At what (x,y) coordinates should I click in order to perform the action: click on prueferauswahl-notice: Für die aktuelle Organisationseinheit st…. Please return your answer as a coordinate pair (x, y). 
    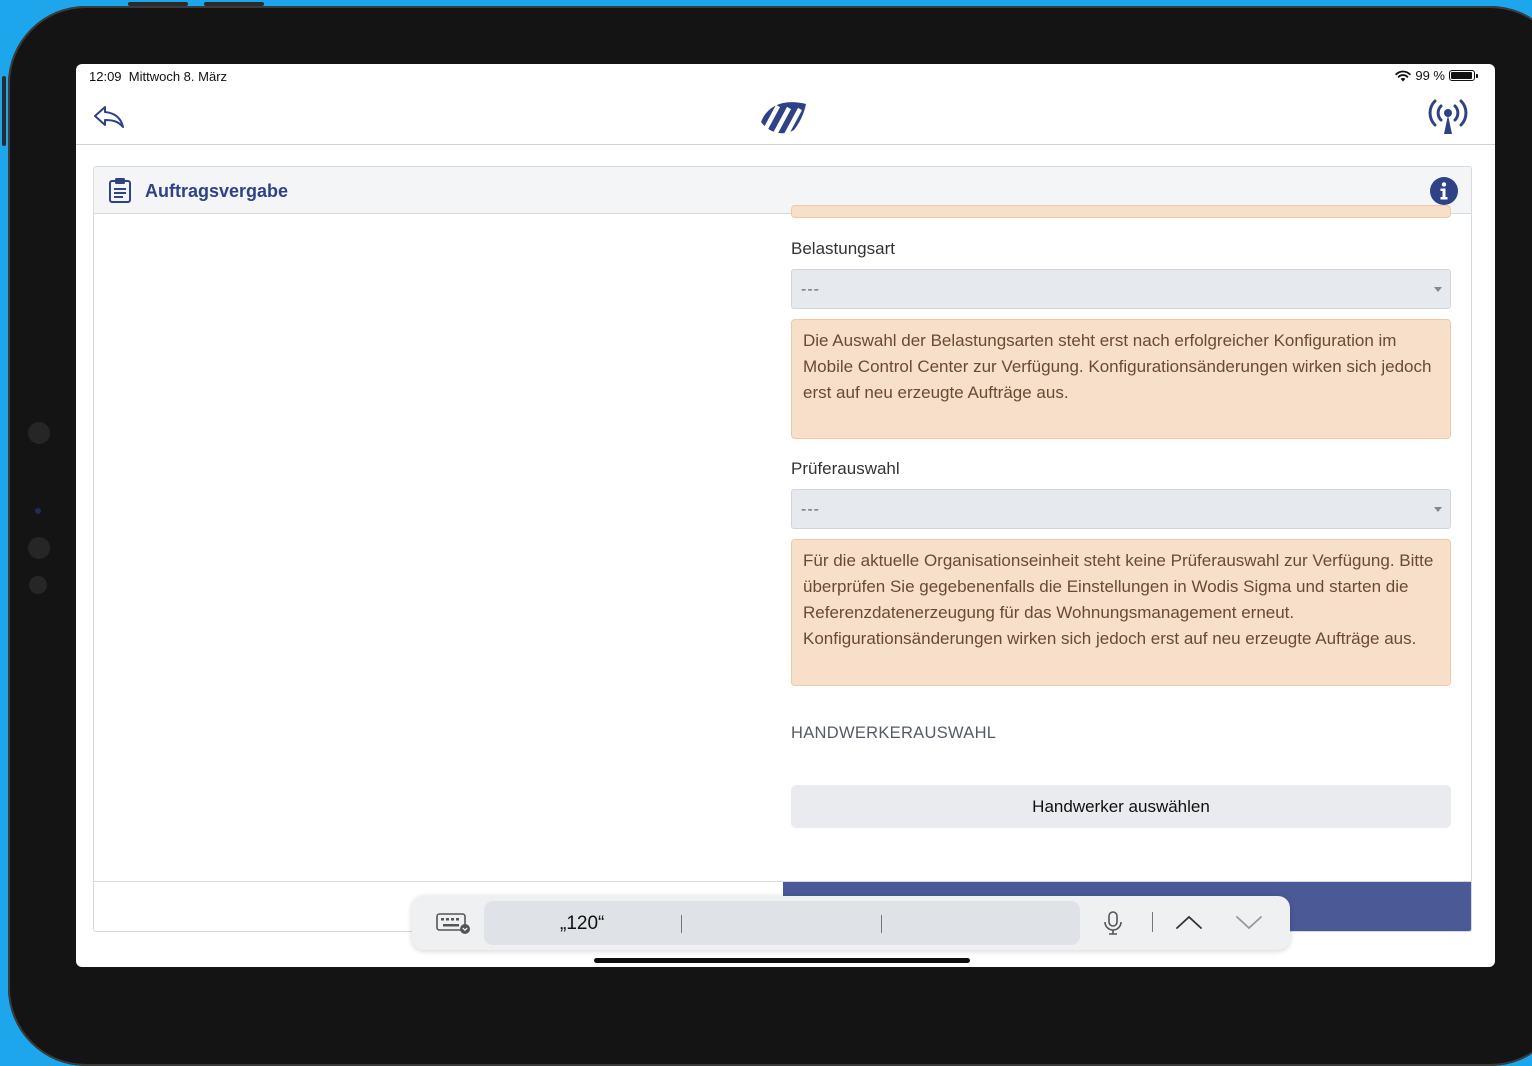
    Looking at the image, I should click on (1121, 612).